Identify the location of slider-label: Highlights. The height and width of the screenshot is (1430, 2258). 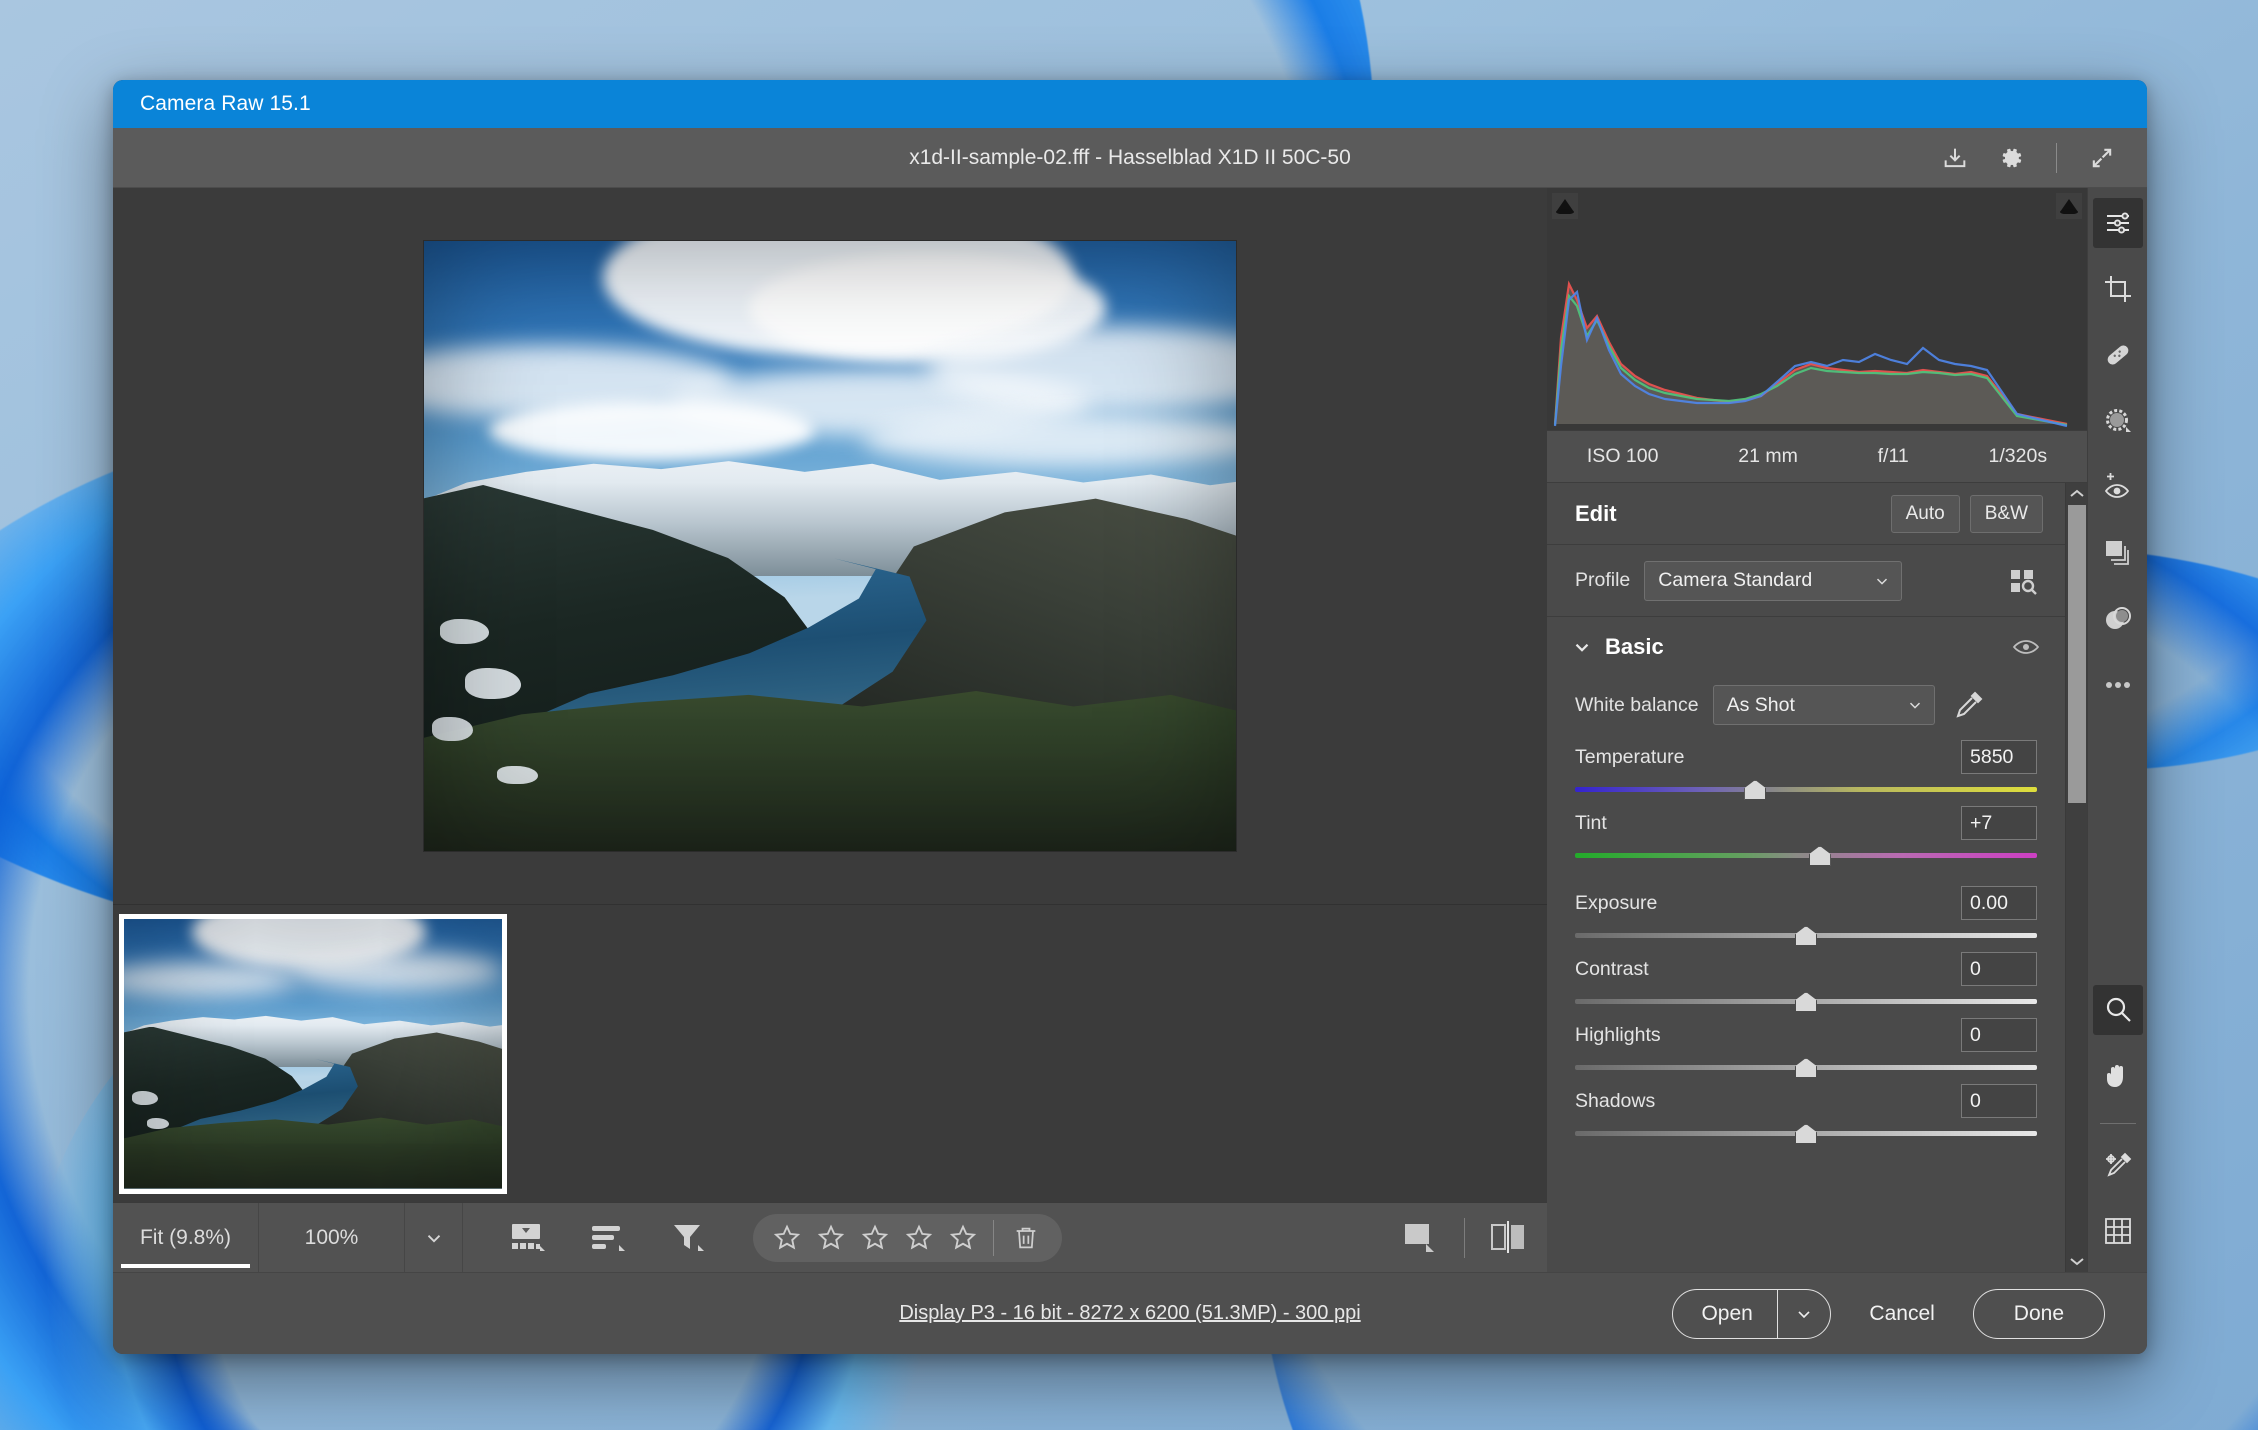
(1618, 1034).